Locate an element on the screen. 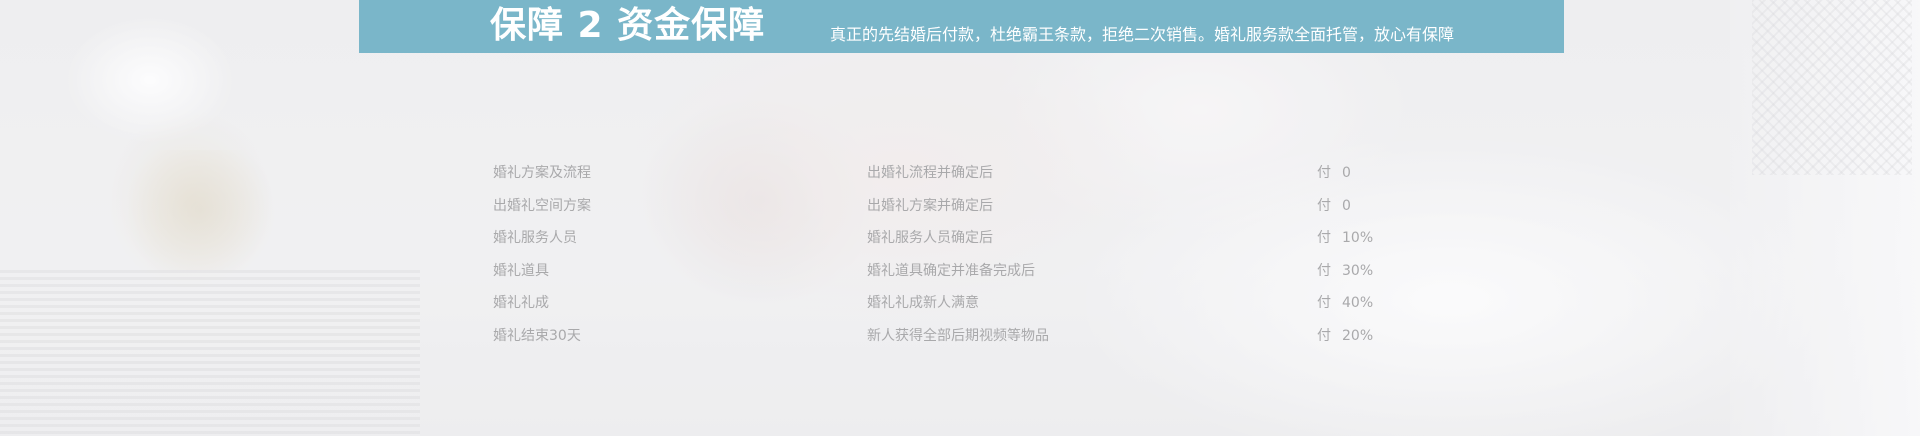 This screenshot has height=436, width=1920. row-payment: 付 10% is located at coordinates (1345, 238).